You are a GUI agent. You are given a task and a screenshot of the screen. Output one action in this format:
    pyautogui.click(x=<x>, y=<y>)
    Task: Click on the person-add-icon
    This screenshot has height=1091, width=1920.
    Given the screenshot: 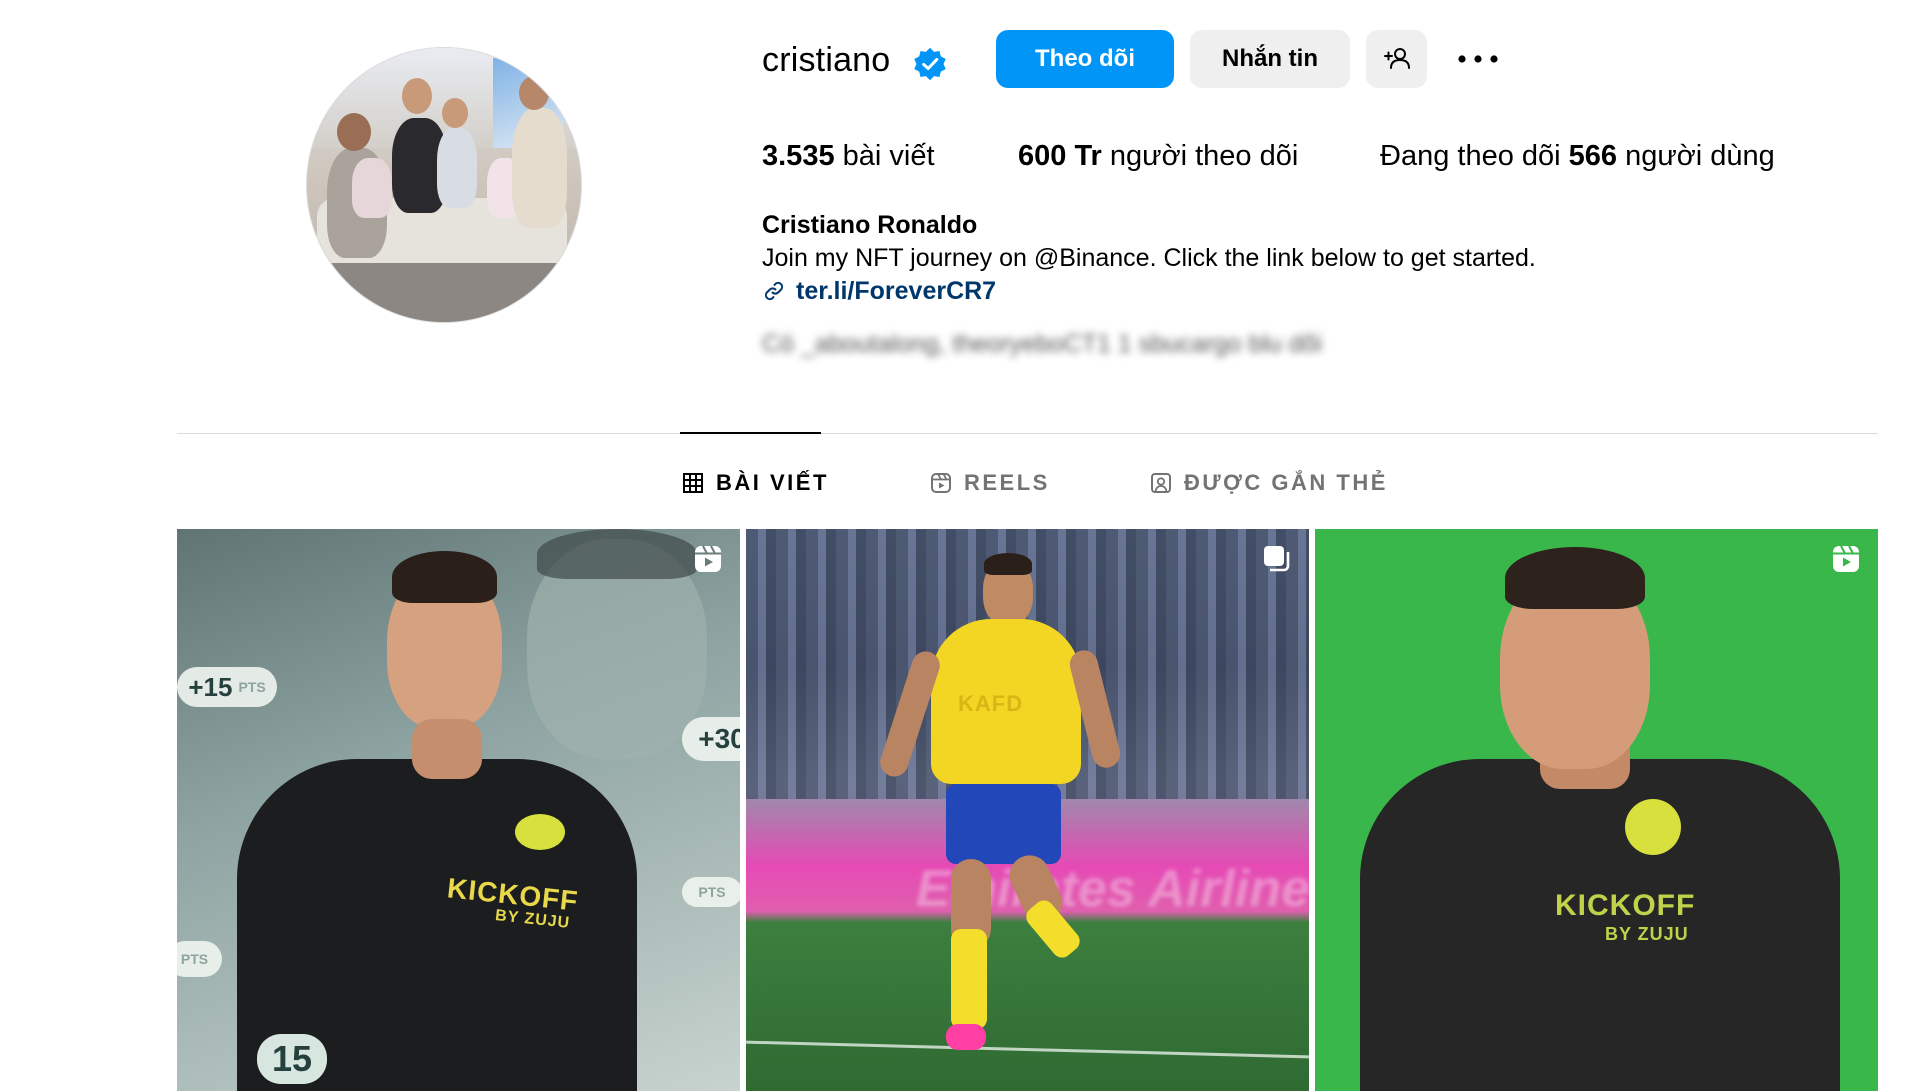 What is the action you would take?
    pyautogui.click(x=1396, y=58)
    